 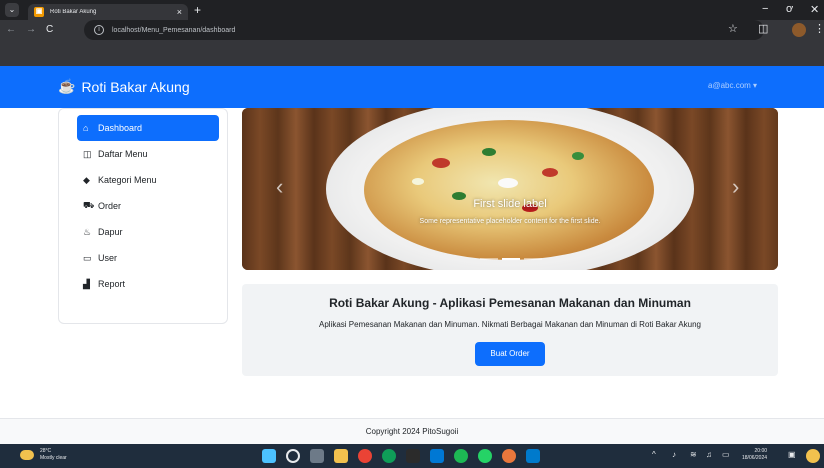 What do you see at coordinates (735, 187) in the screenshot?
I see `carousel-next-icon: ›` at bounding box center [735, 187].